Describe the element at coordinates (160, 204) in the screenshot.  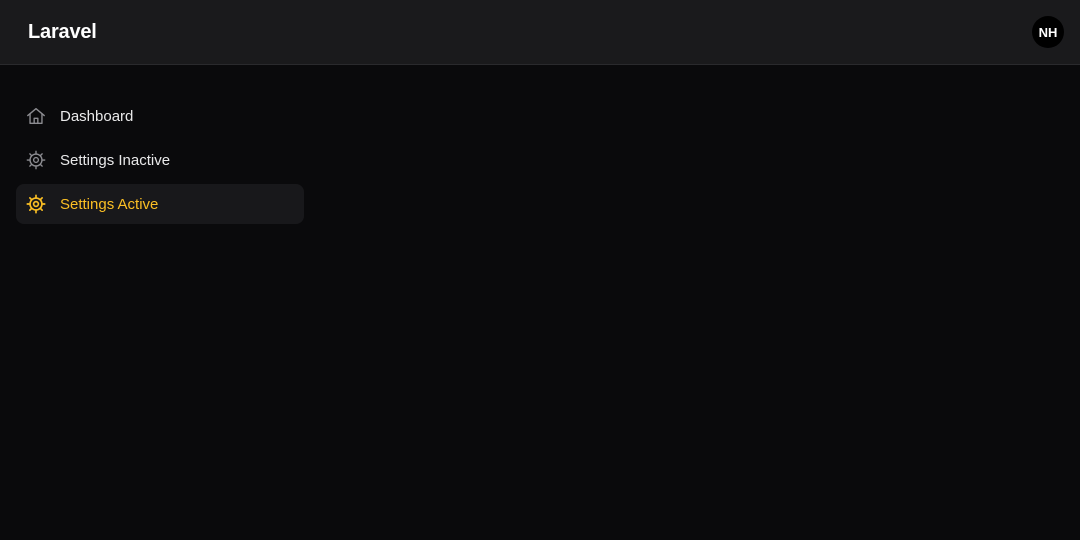
I see `sidebar-item-settings-active: Settings Active` at that location.